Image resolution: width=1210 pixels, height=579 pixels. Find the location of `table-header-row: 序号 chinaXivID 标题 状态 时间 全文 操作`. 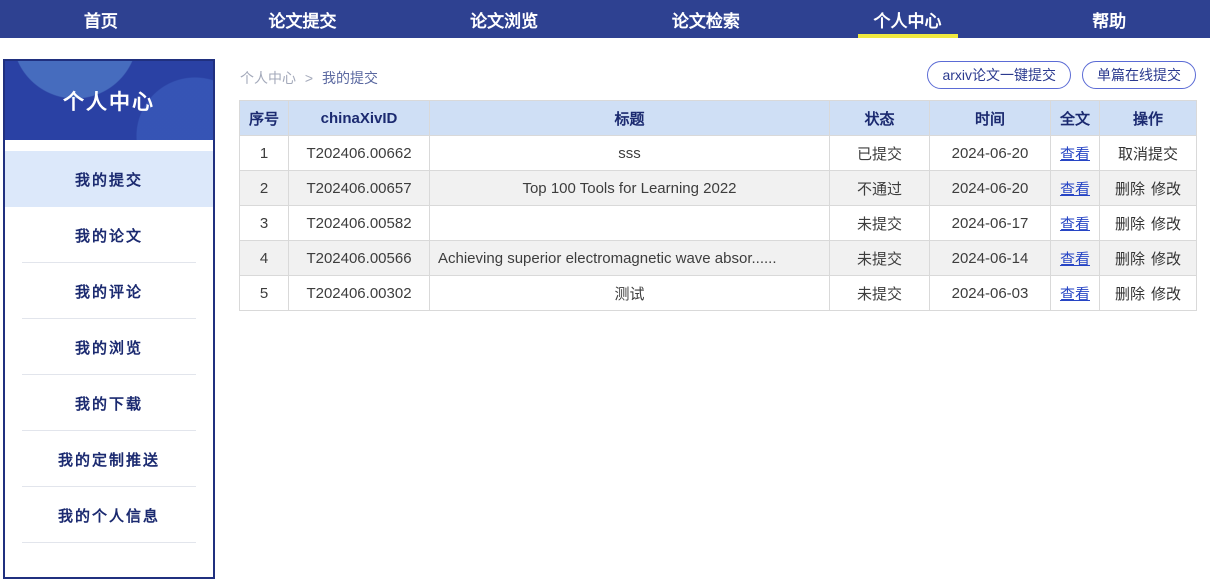

table-header-row: 序号 chinaXivID 标题 状态 时间 全文 操作 is located at coordinates (718, 118).